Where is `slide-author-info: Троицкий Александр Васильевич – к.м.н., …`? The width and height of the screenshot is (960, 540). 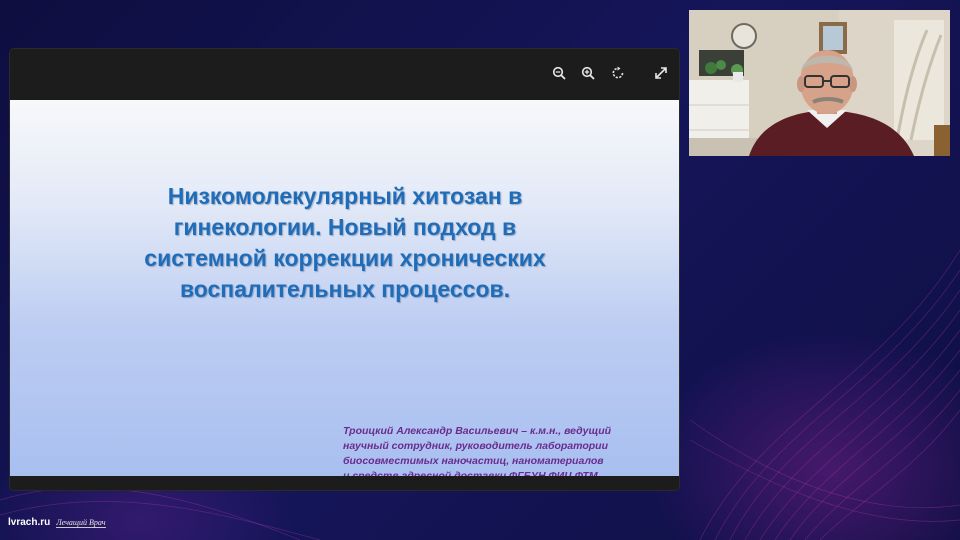
slide-author-info: Троицкий Александр Васильевич – к.м.н., … is located at coordinates (477, 453).